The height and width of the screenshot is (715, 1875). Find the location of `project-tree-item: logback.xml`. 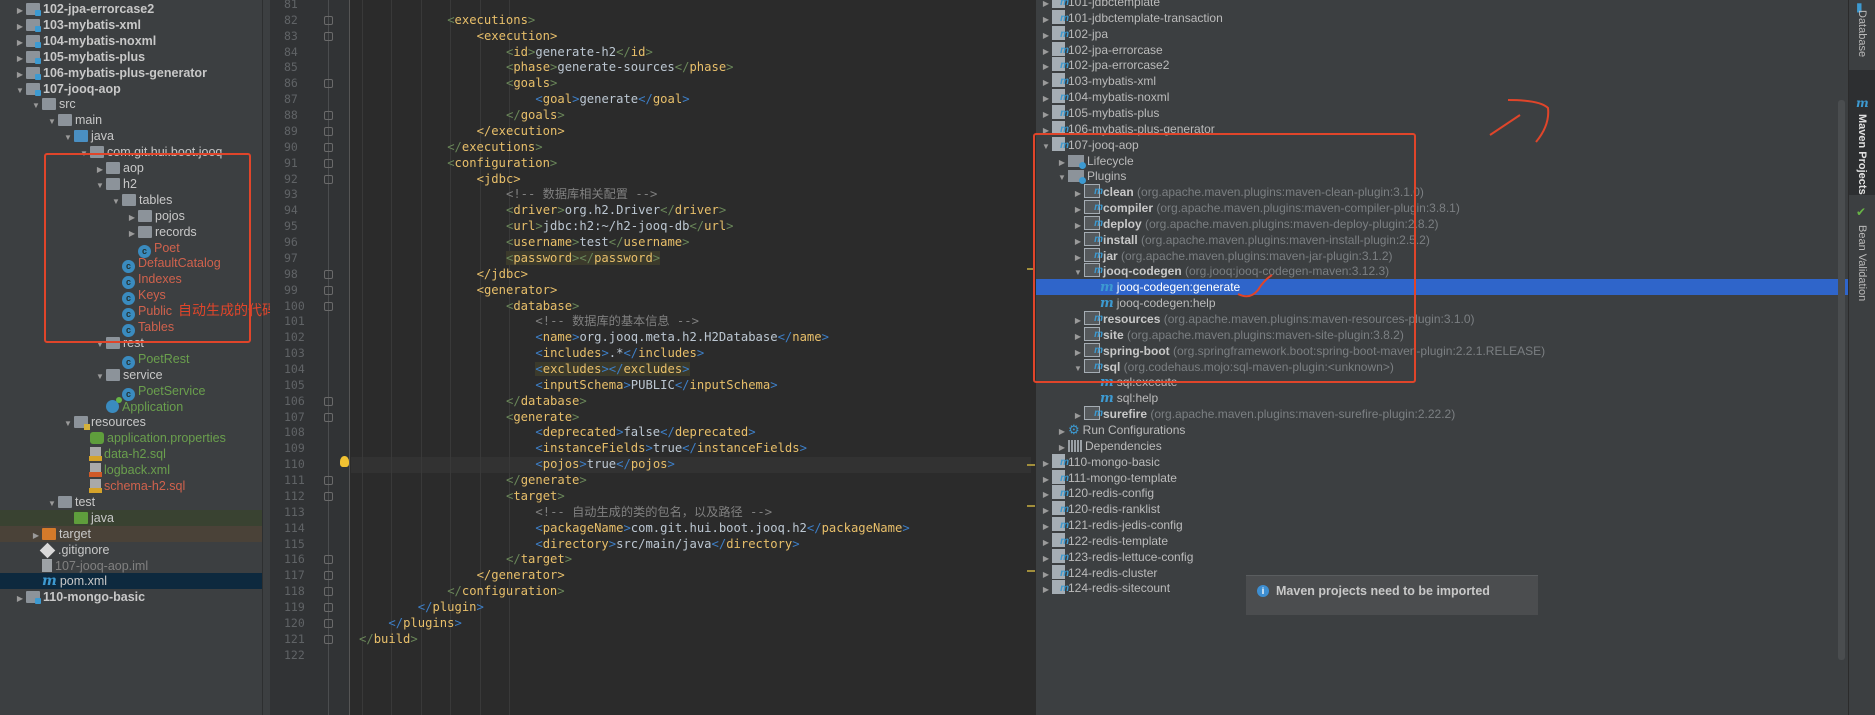

project-tree-item: logback.xml is located at coordinates (131, 470).